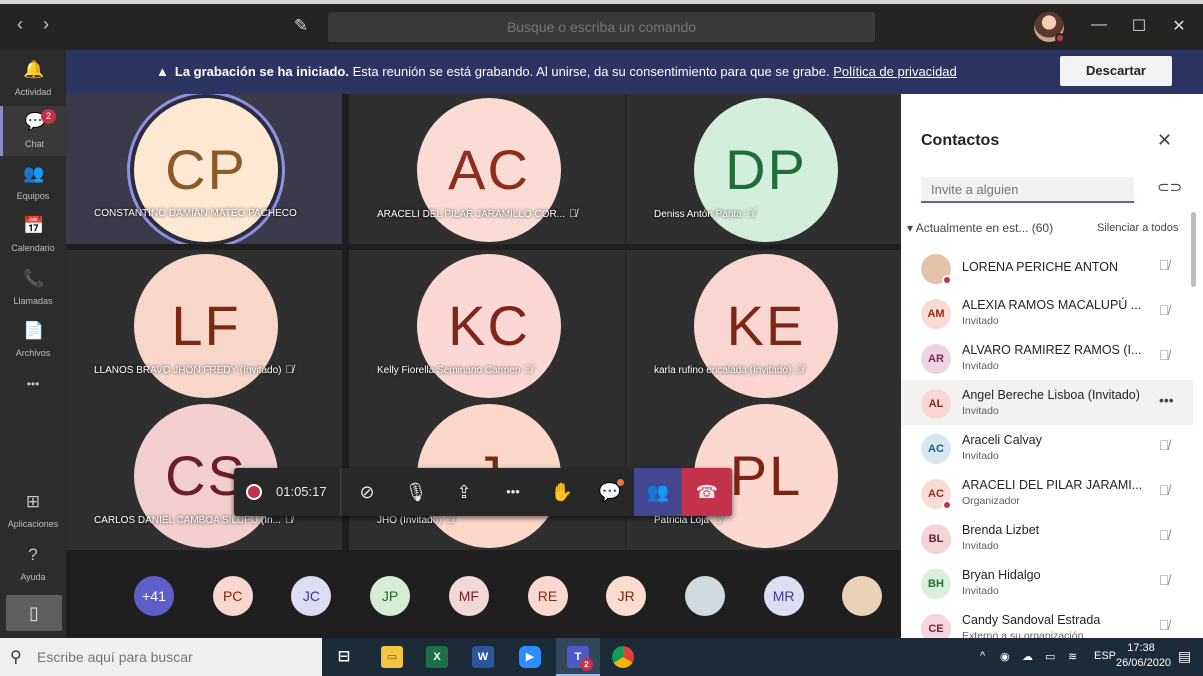  What do you see at coordinates (34, 613) in the screenshot?
I see `device-icon: ▯` at bounding box center [34, 613].